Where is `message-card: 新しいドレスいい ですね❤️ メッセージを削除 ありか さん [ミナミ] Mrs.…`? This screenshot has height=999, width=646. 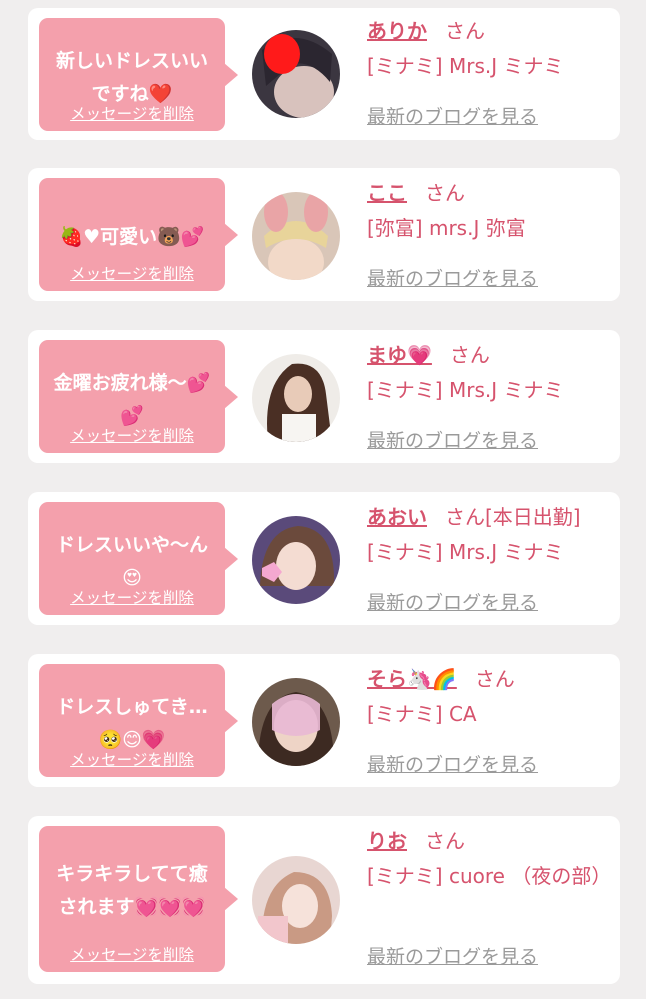
message-card: 新しいドレスいい ですね❤️ メッセージを削除 ありか さん [ミナミ] Mrs.… is located at coordinates (324, 74).